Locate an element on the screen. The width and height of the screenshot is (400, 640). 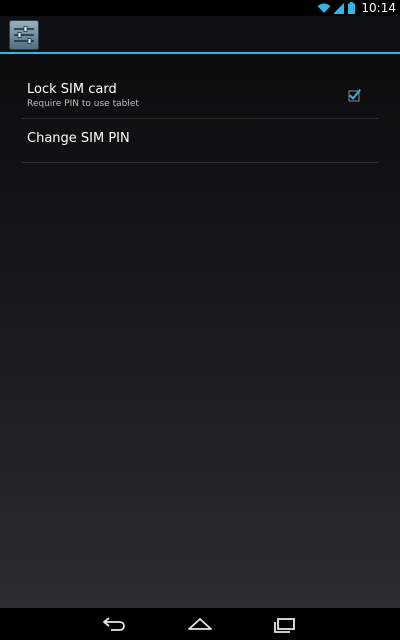
change-sim-pin-row: Change SIM PIN is located at coordinates (200, 141).